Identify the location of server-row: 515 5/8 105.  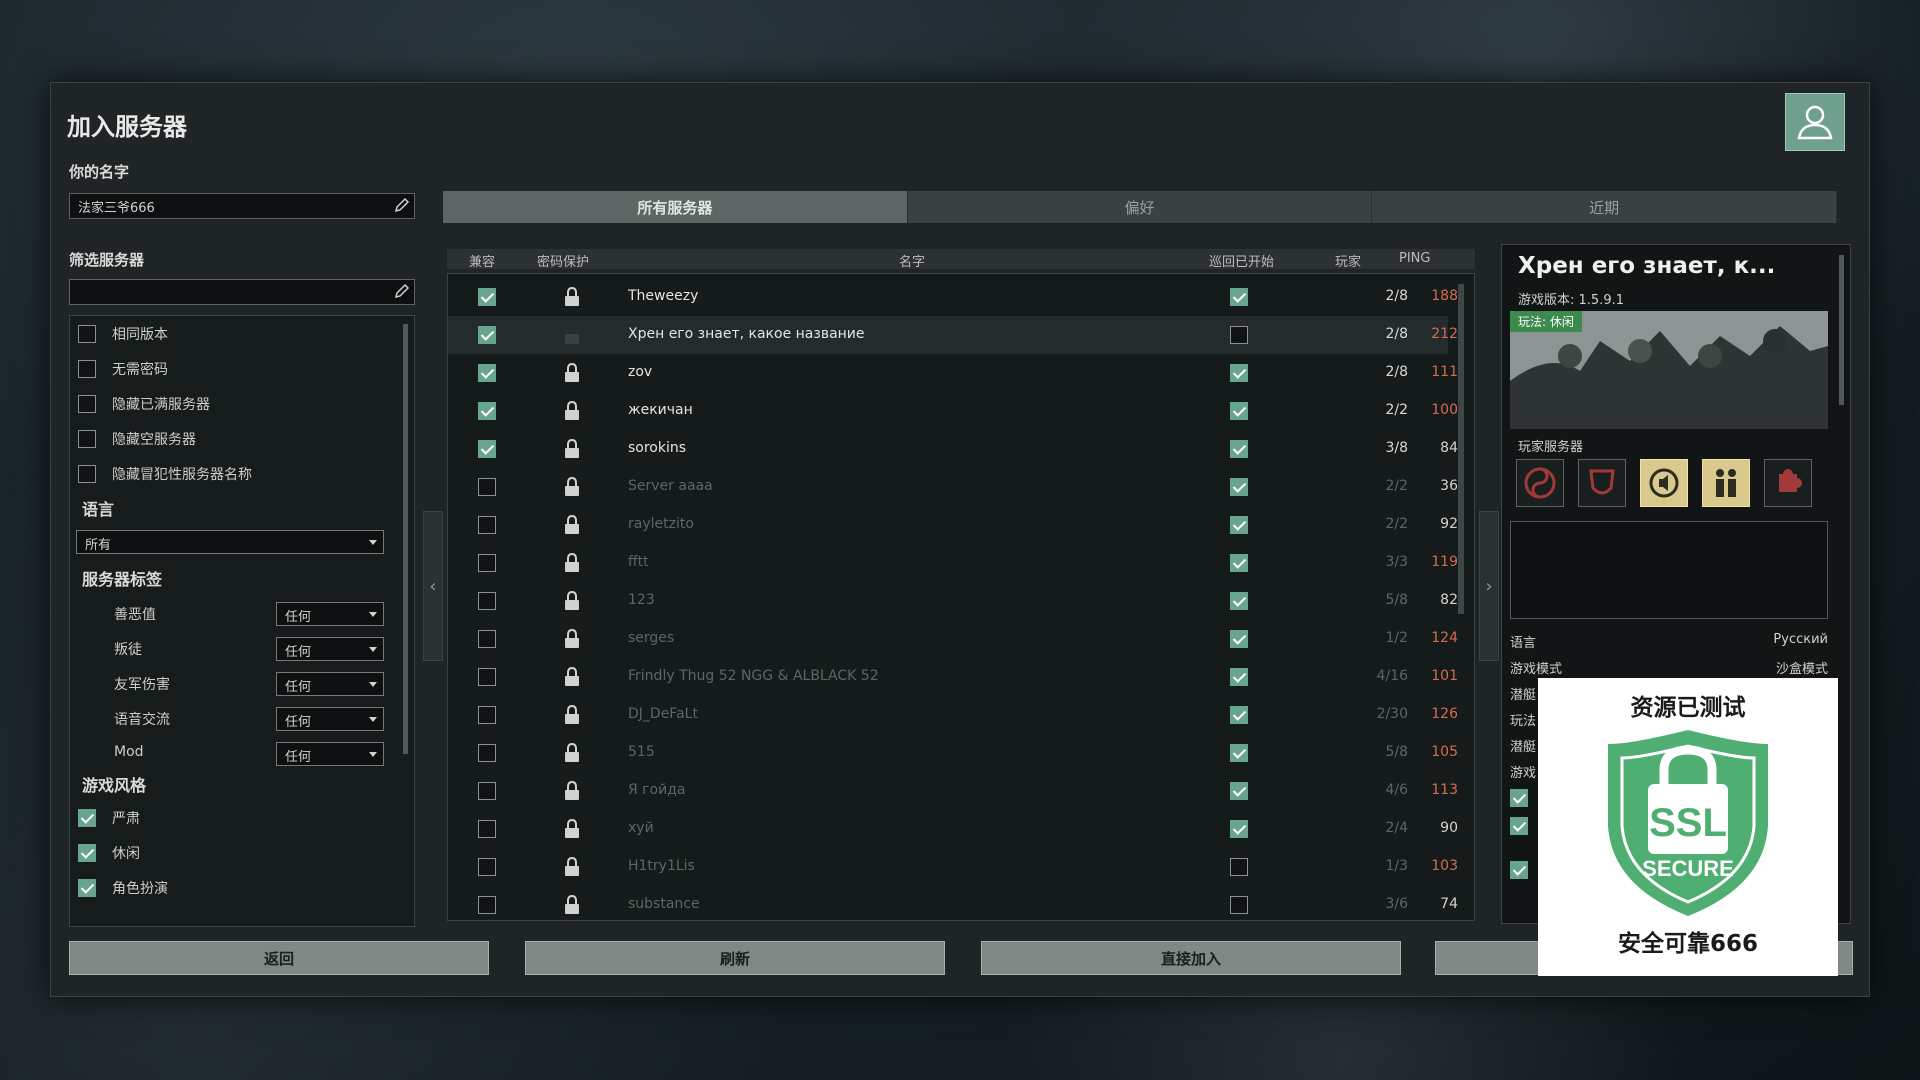
(953, 753).